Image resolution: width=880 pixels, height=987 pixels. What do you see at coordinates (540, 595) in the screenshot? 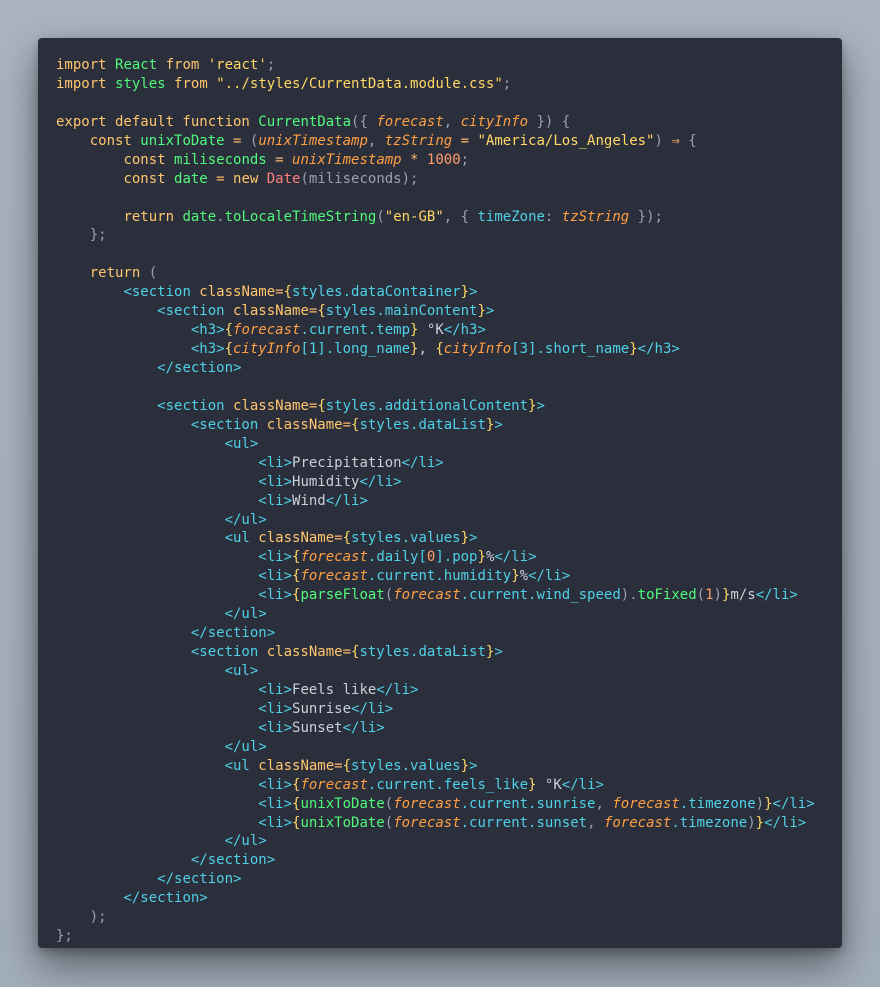
I see `code-token: .current.wind_speed` at bounding box center [540, 595].